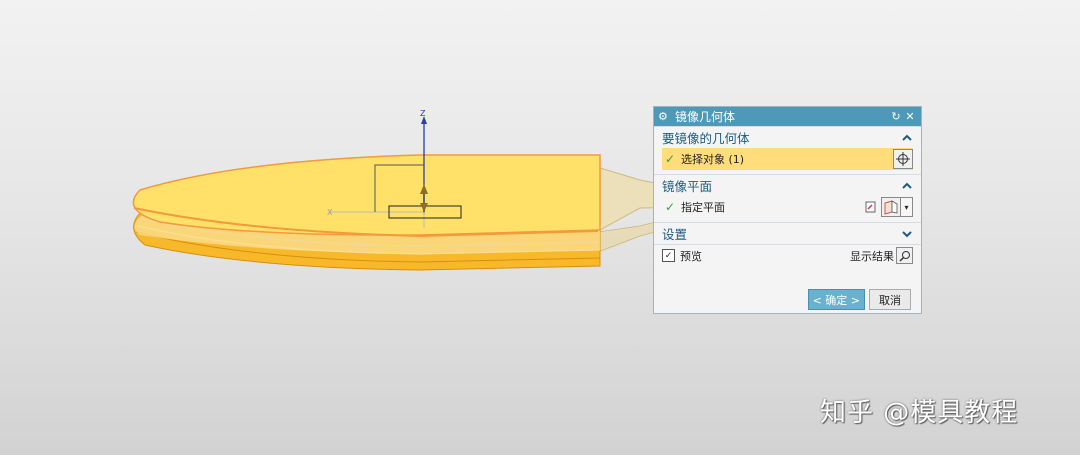 This screenshot has width=1080, height=455. I want to click on dialog-button-row: < 确定 > 取消, so click(787, 299).